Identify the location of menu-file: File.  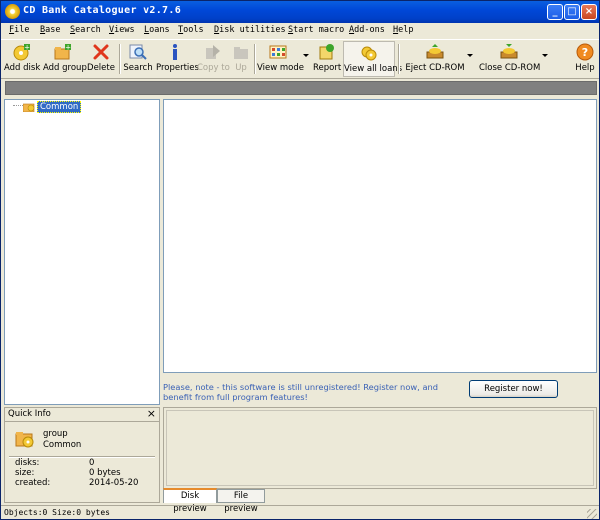
(19, 30).